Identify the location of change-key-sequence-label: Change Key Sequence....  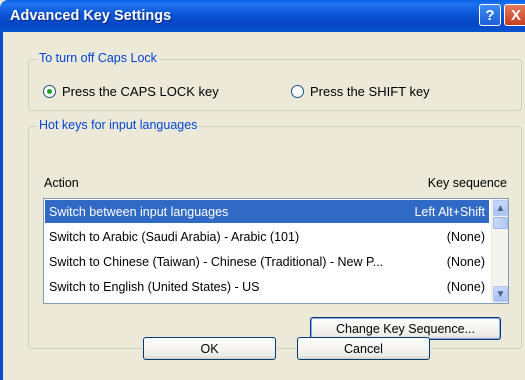
(405, 328).